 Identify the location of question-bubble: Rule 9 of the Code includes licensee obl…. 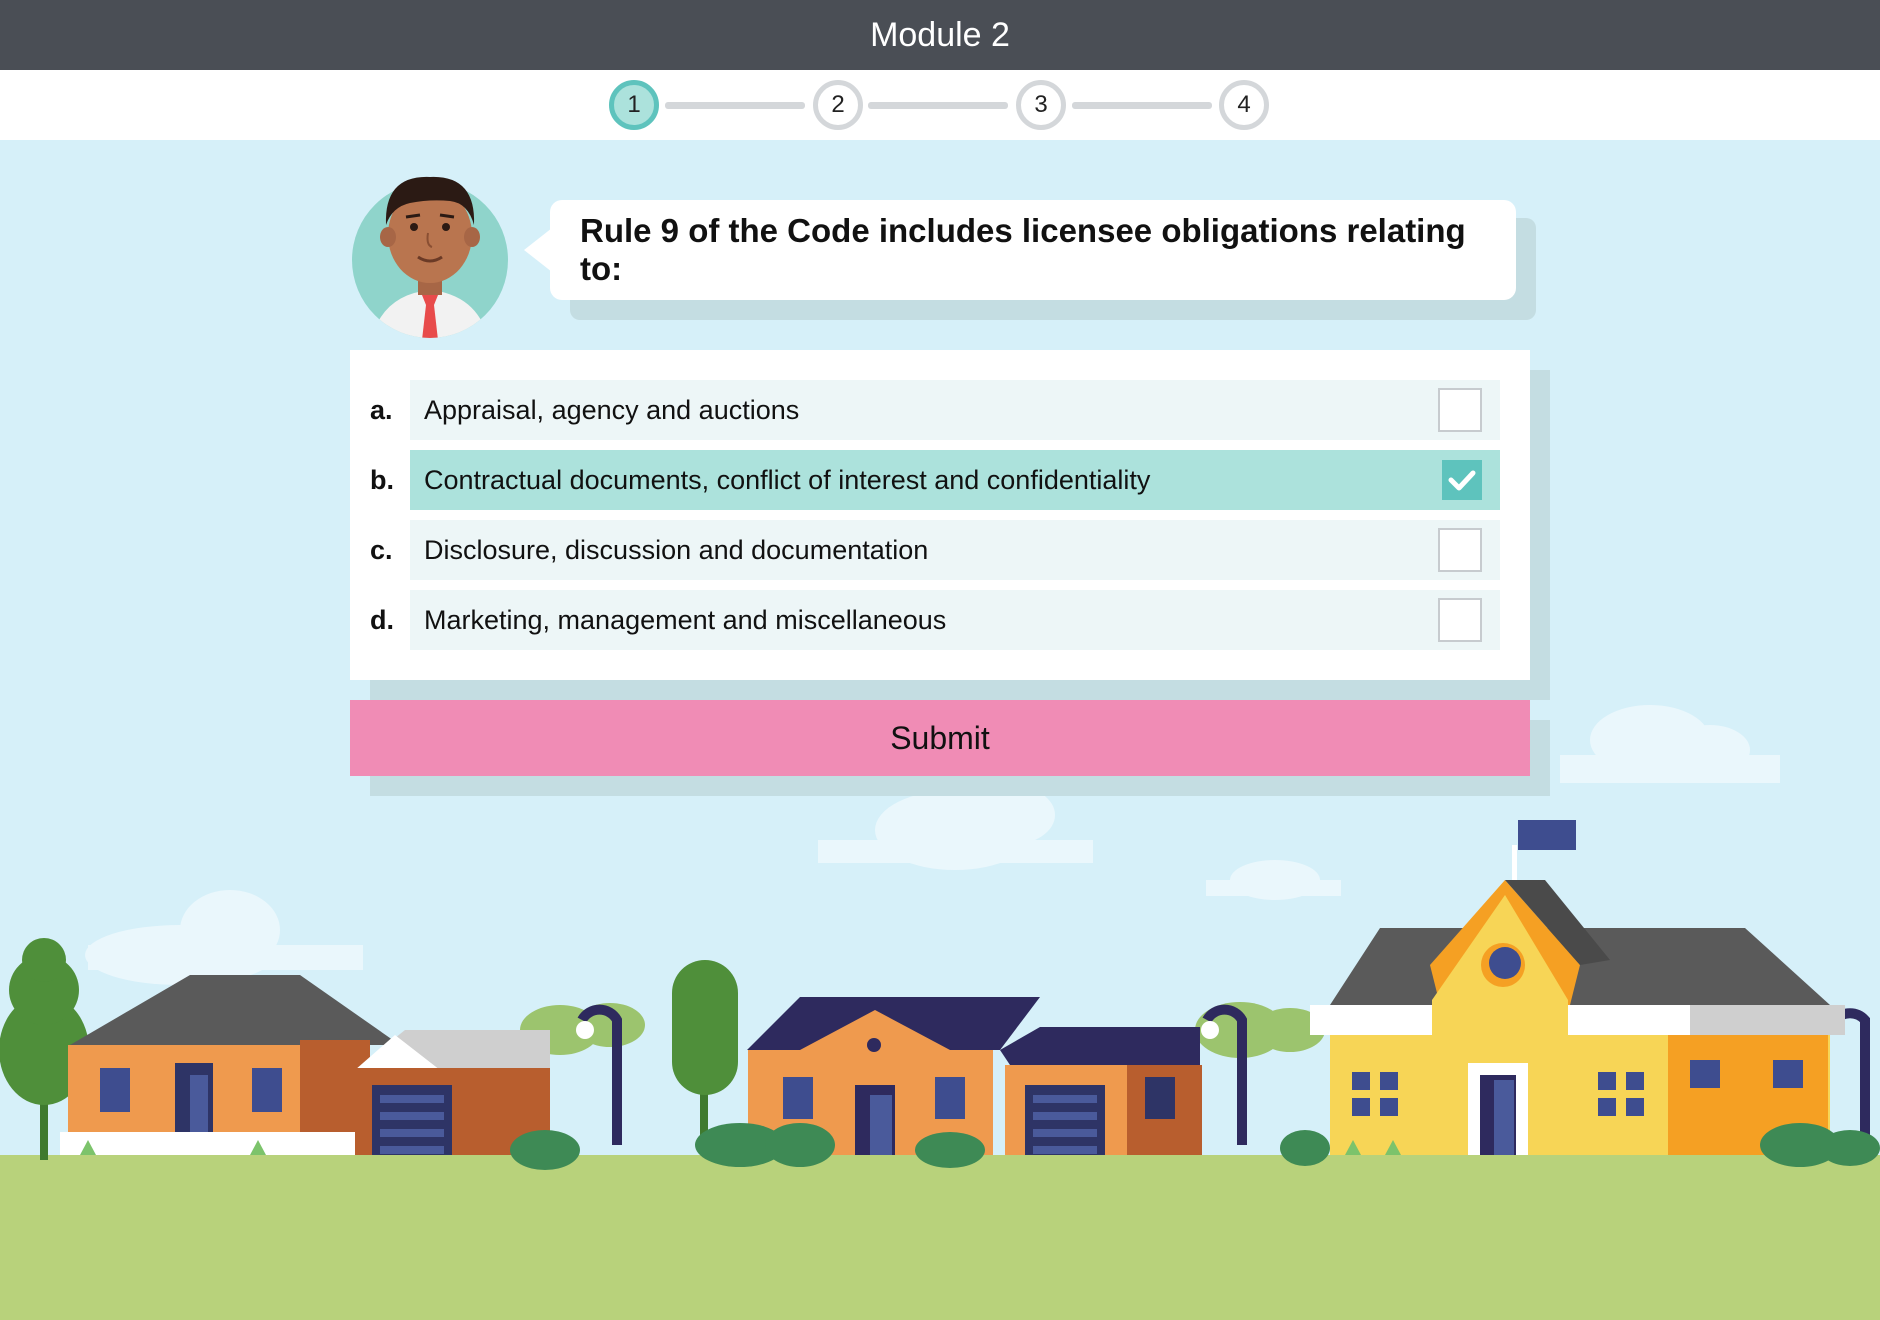
(1020, 250).